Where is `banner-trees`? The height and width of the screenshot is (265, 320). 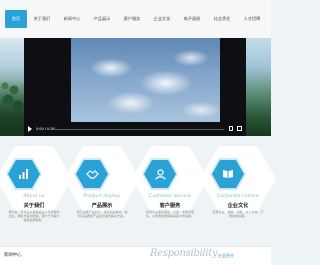 banner-trees is located at coordinates (12, 108).